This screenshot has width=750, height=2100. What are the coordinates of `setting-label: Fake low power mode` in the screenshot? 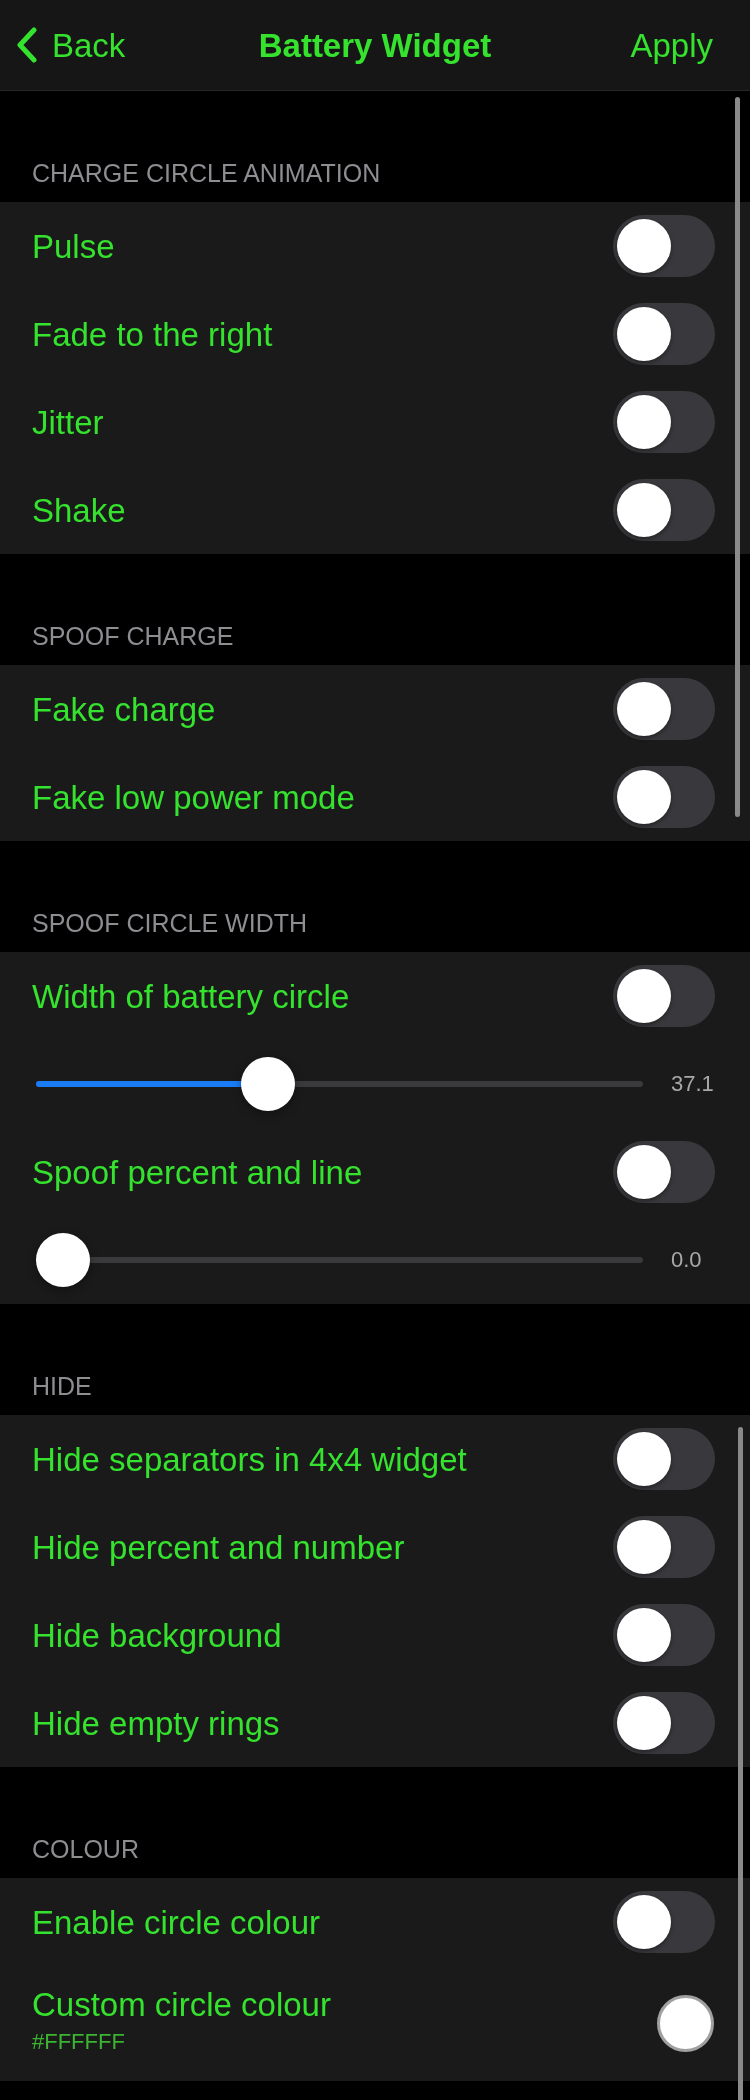 It's located at (194, 797).